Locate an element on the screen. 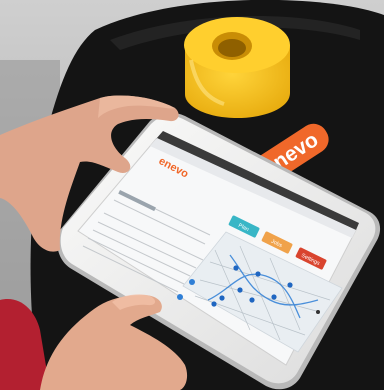  map-layers-icon is located at coordinates (192, 282).